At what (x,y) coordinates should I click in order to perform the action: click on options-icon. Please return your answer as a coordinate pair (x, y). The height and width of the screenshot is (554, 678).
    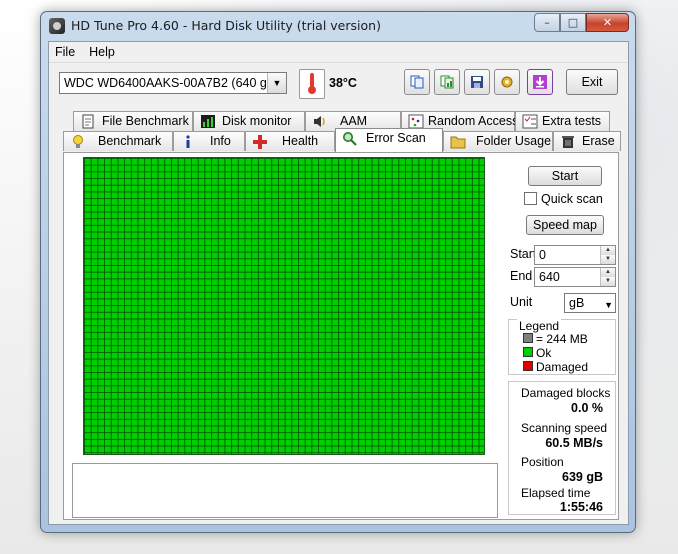
    Looking at the image, I should click on (507, 82).